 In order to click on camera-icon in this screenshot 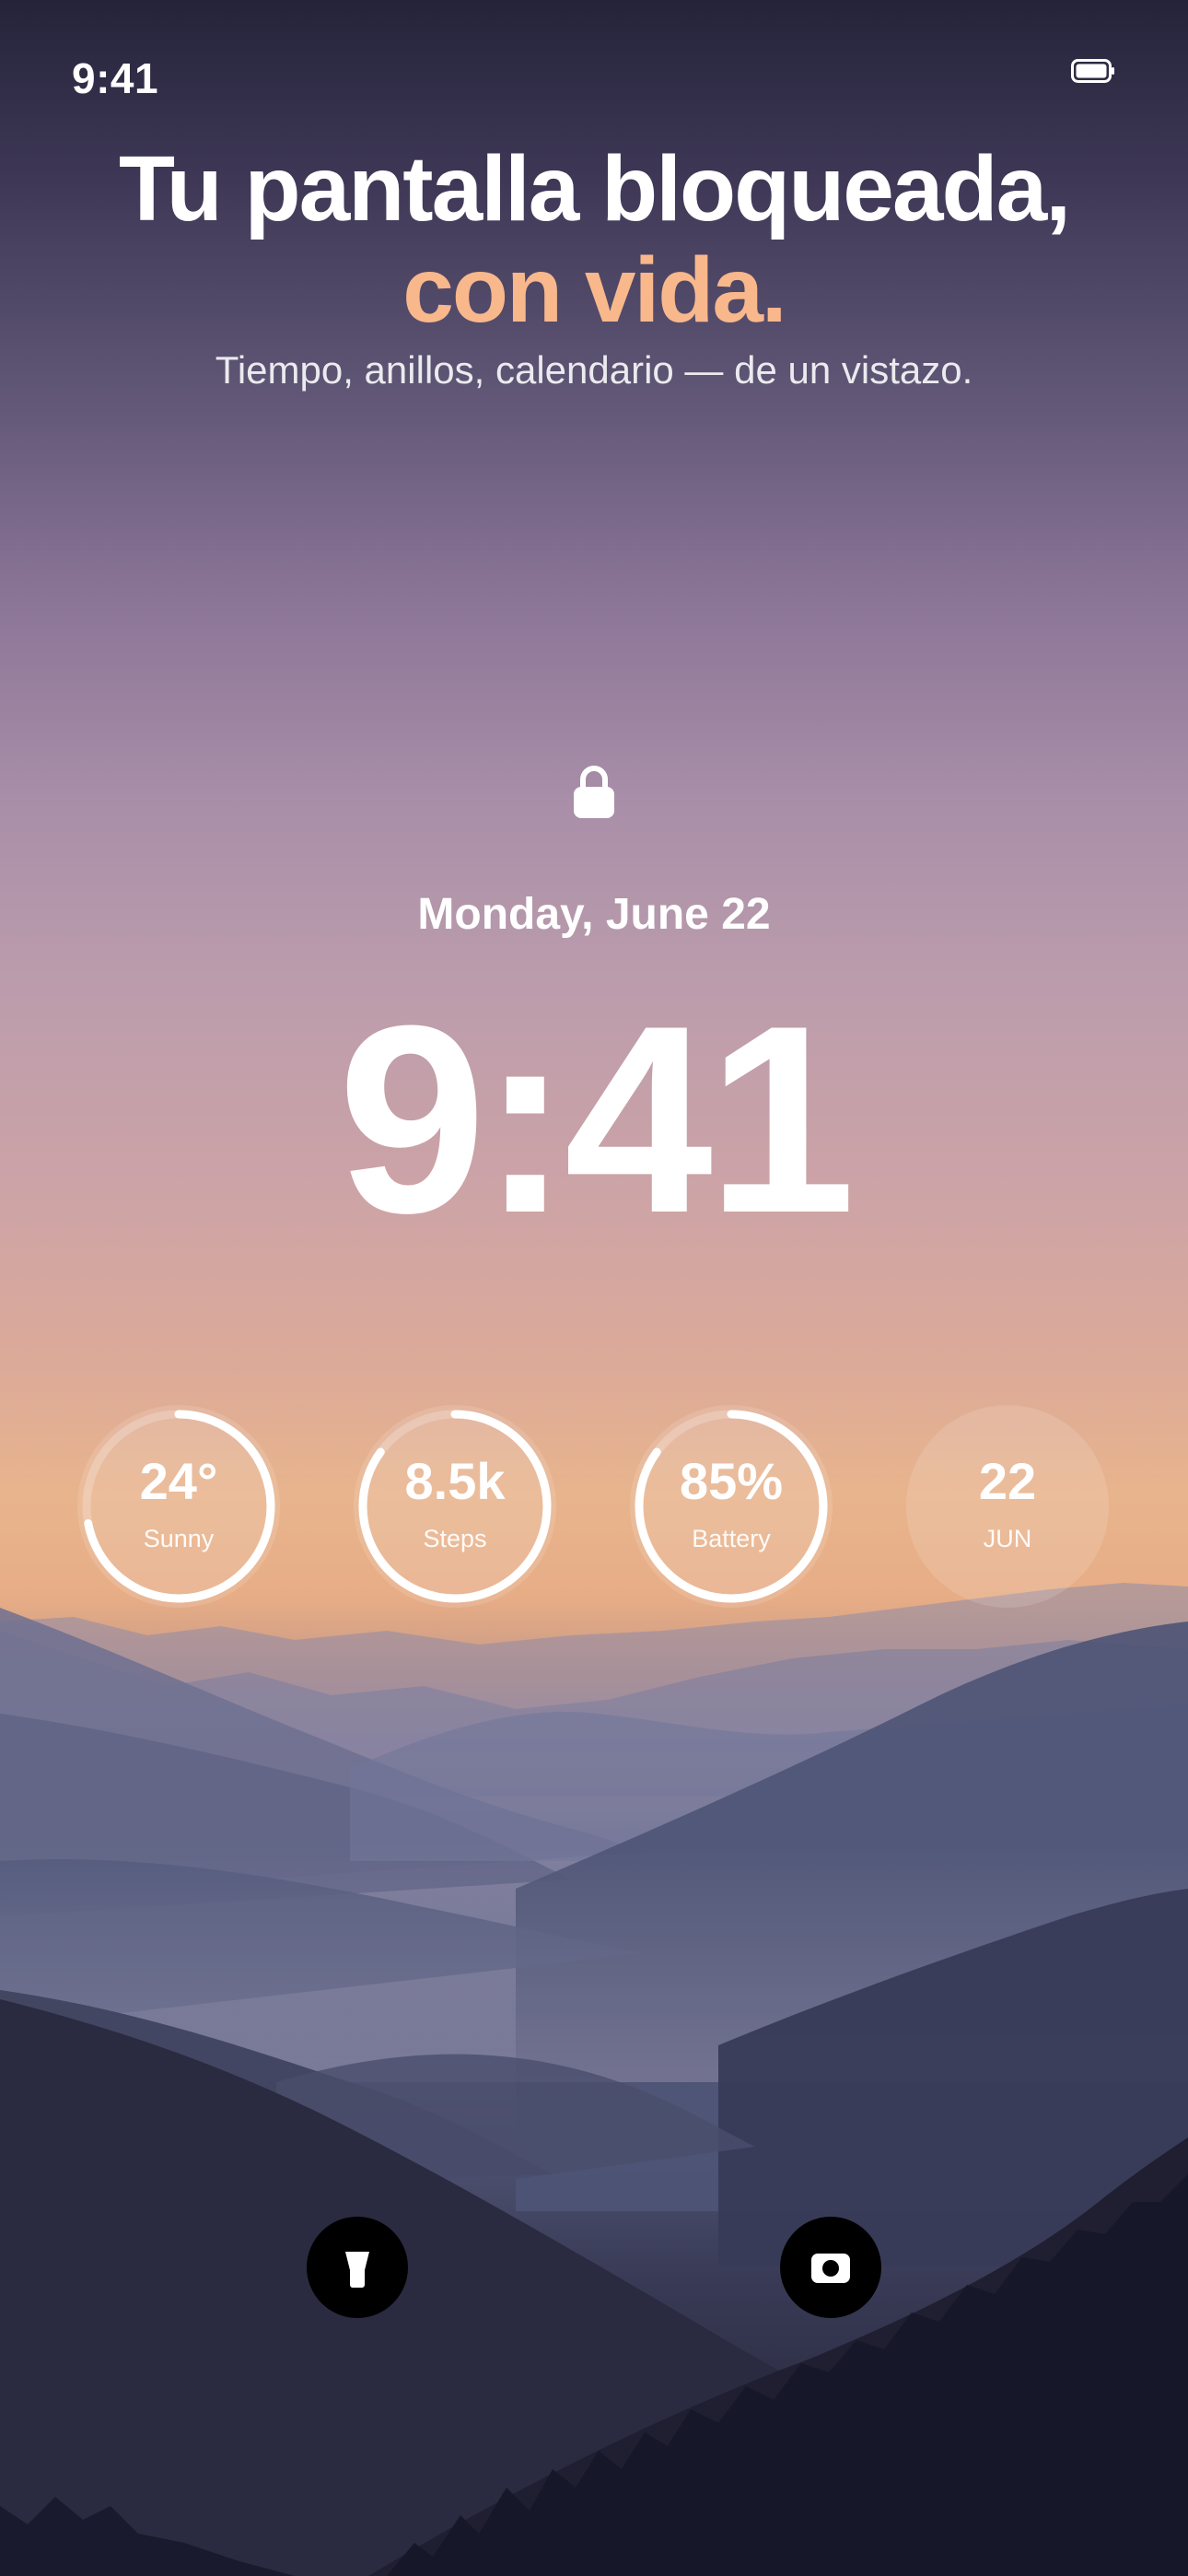, I will do `click(830, 2268)`.